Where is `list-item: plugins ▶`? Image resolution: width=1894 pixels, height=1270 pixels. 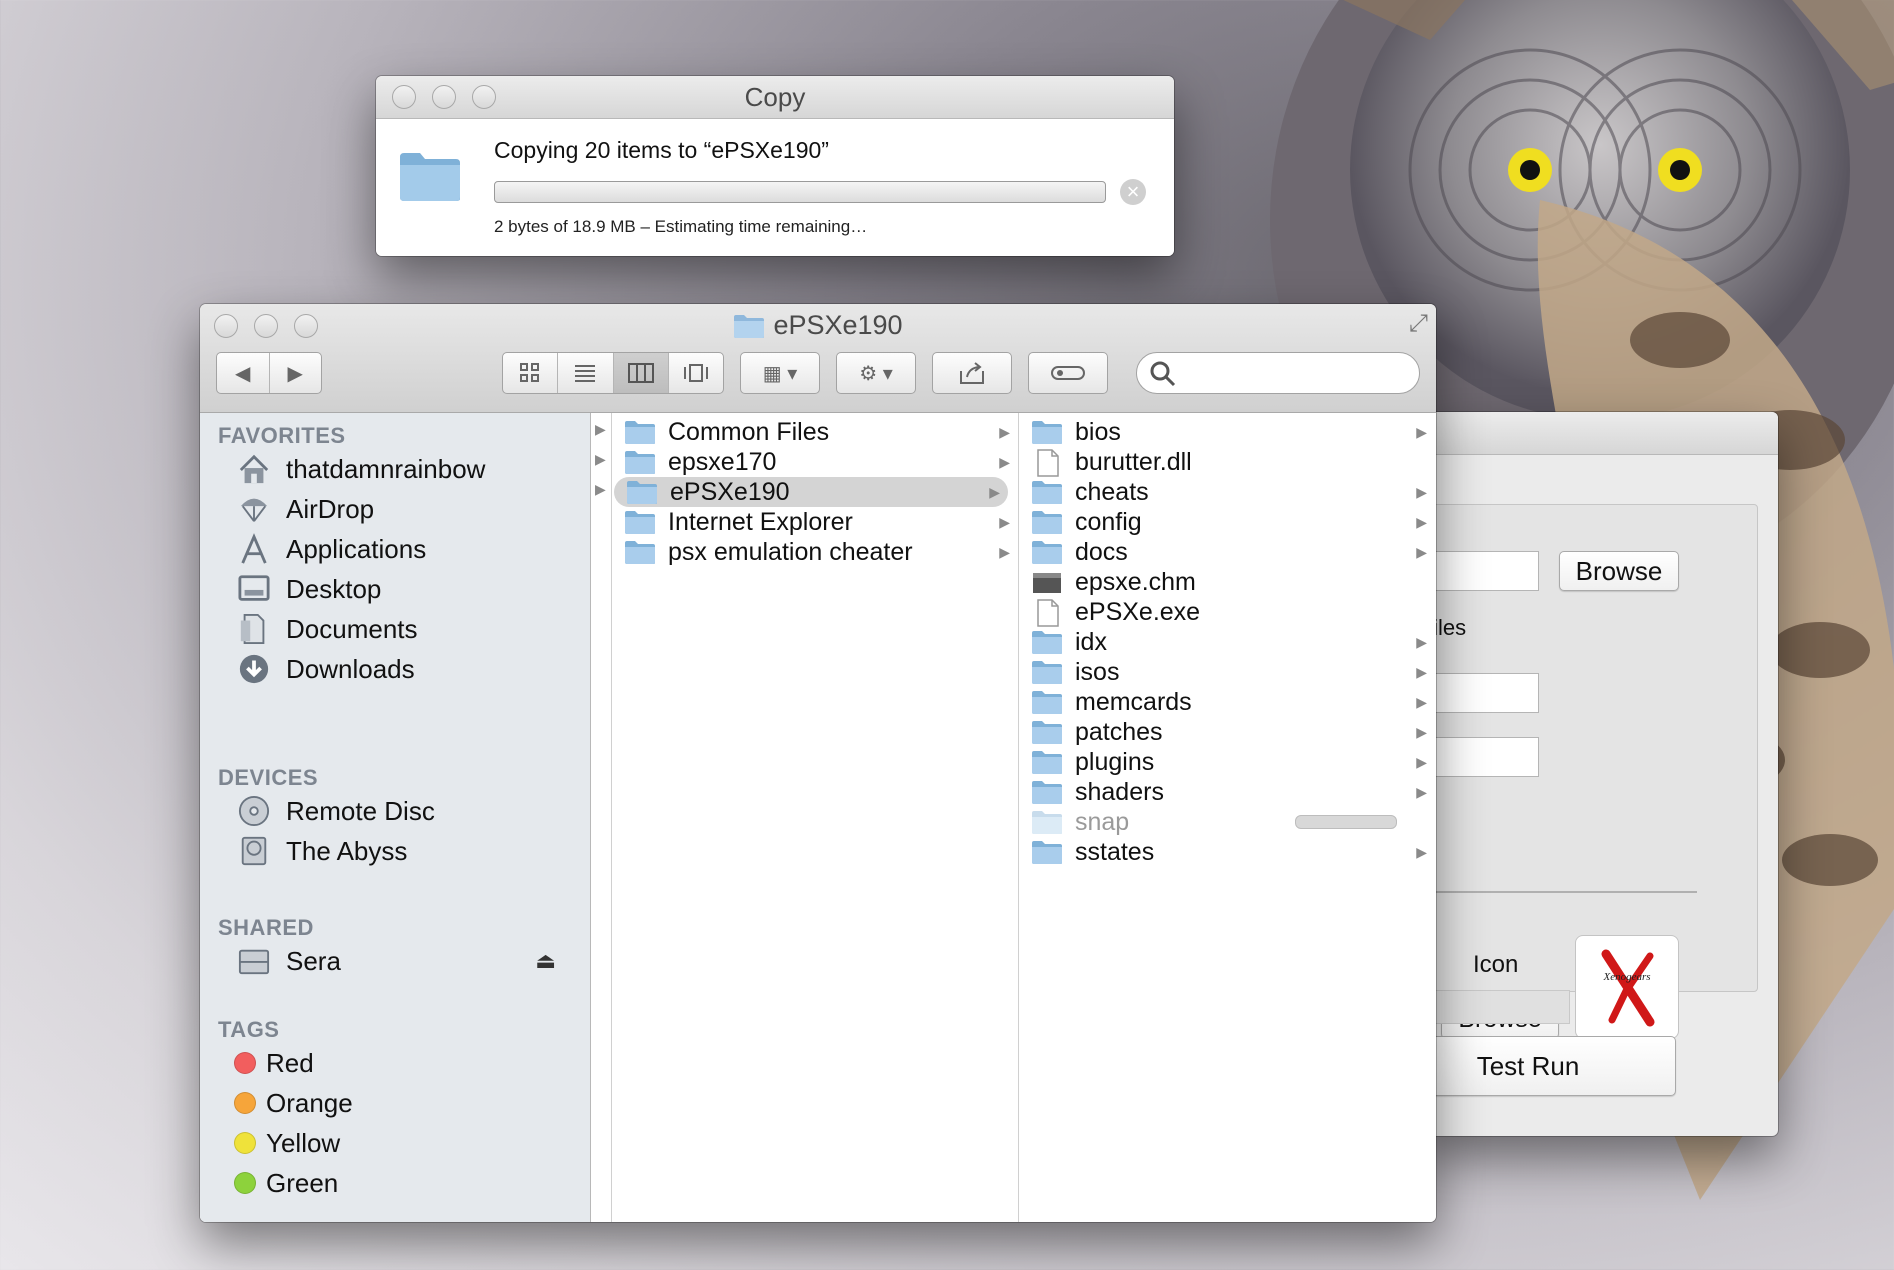 list-item: plugins ▶ is located at coordinates (1227, 762).